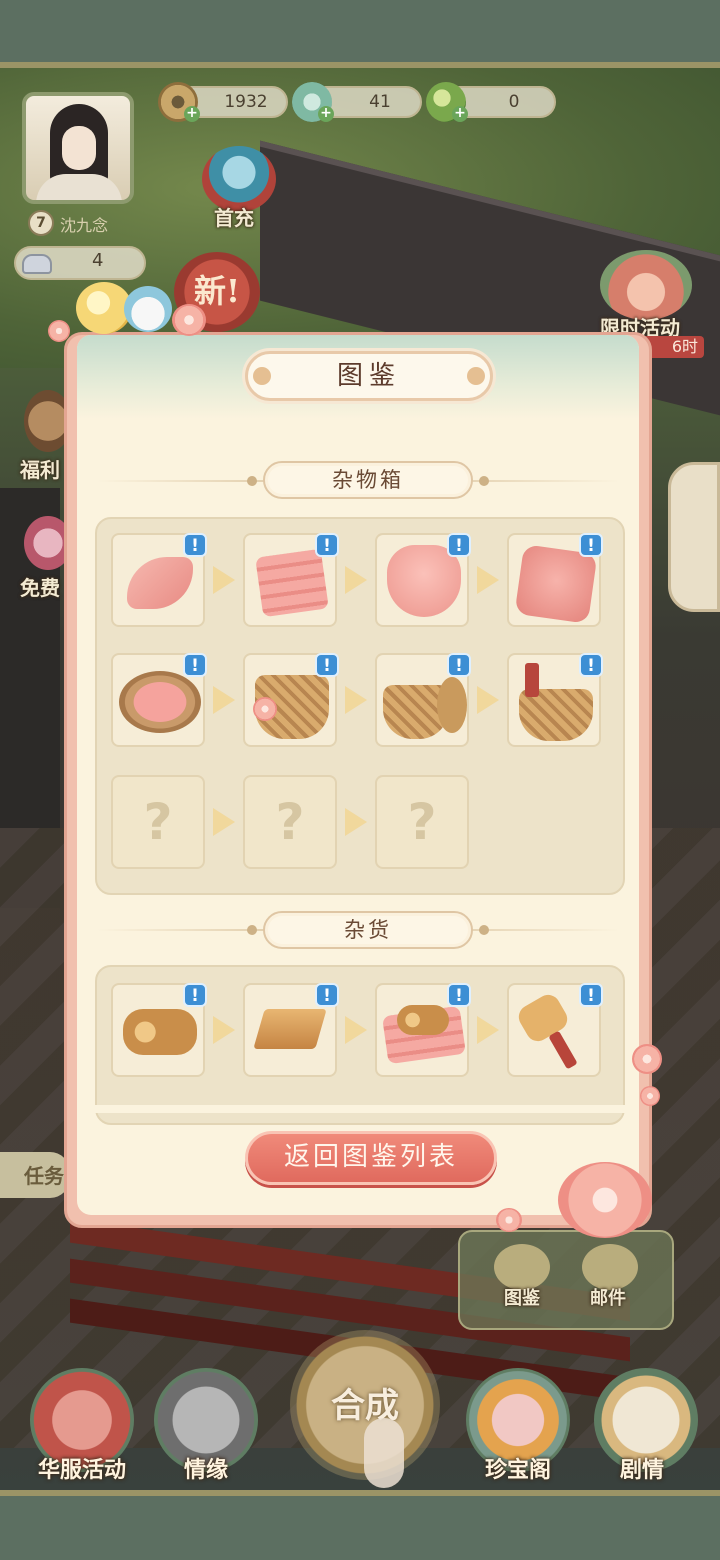 The image size is (720, 1560). What do you see at coordinates (148, 309) in the screenshot?
I see `blue-bird-icon` at bounding box center [148, 309].